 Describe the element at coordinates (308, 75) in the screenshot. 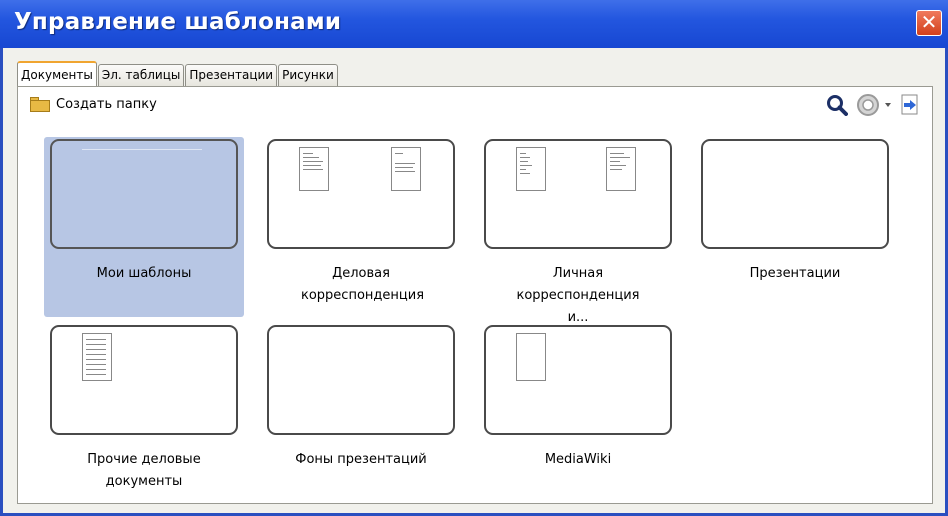

I see `tab-drawings: Рисунки` at that location.